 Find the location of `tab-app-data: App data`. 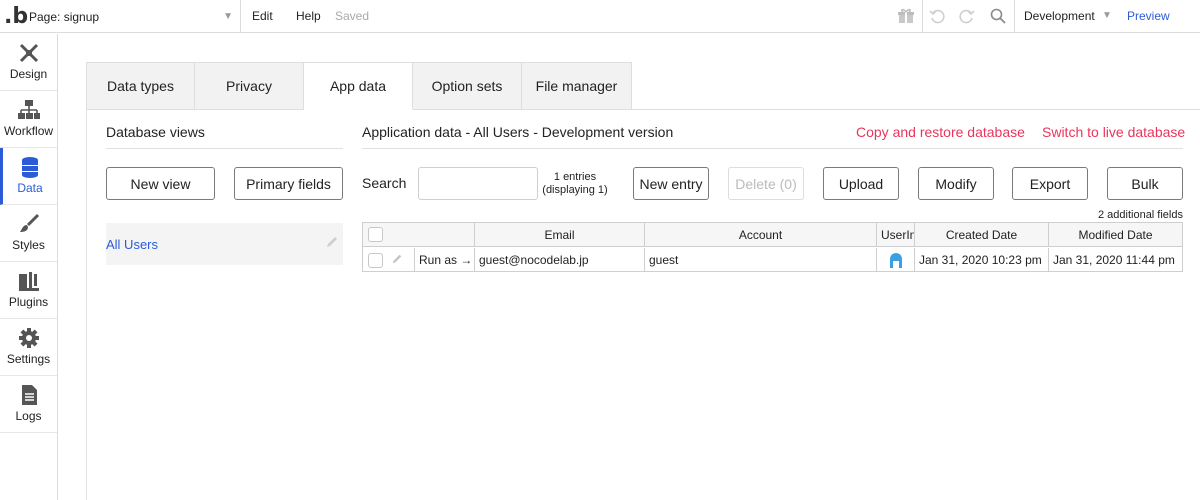

tab-app-data: App data is located at coordinates (358, 86).